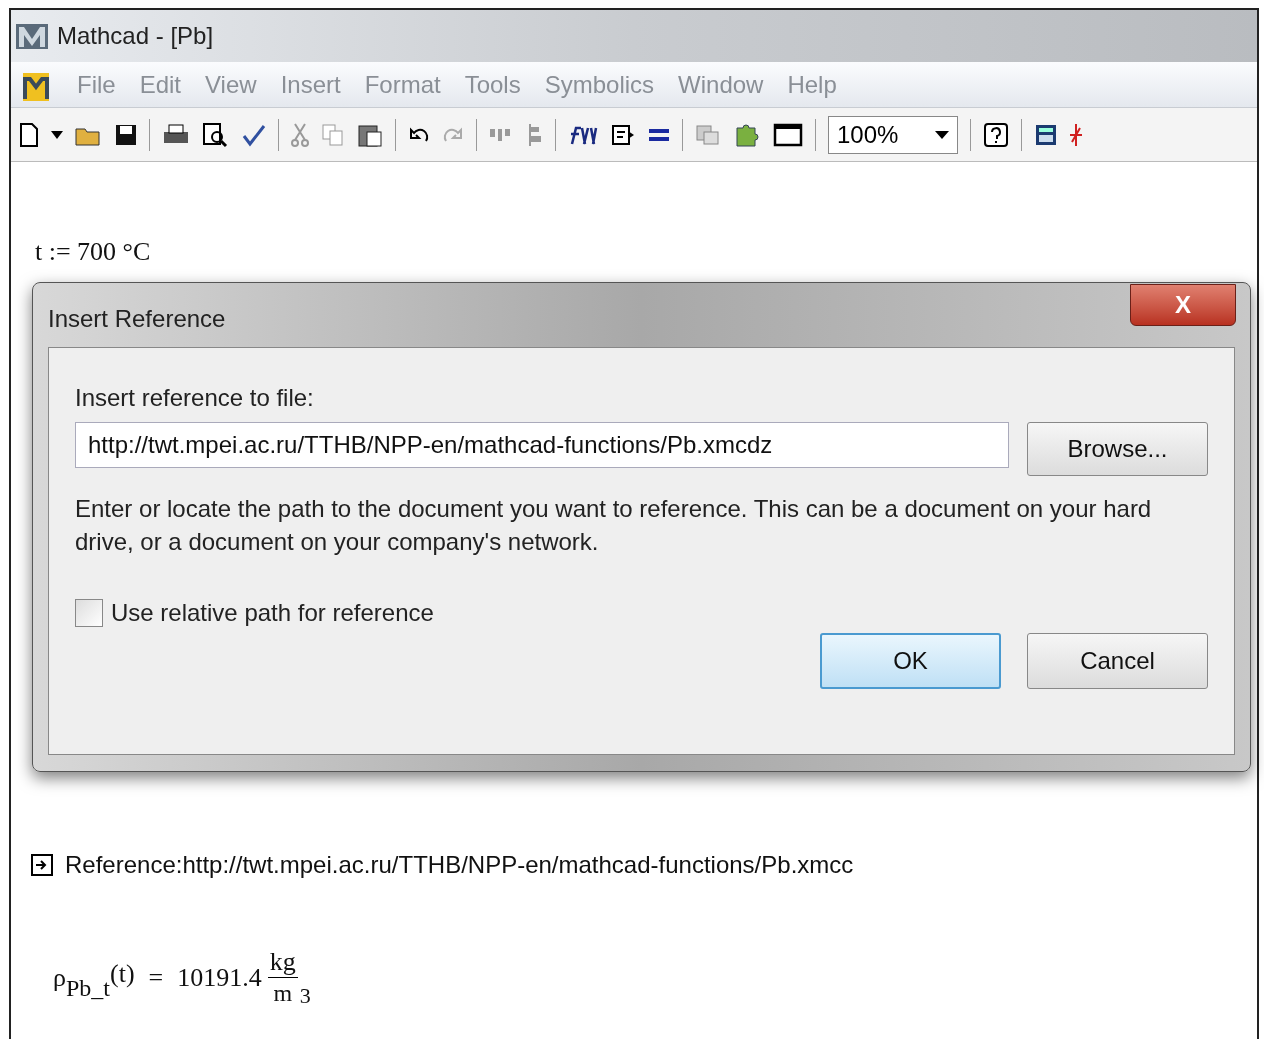 Image resolution: width=1264 pixels, height=1039 pixels. Describe the element at coordinates (659, 134) in the screenshot. I see `equals-icon` at that location.